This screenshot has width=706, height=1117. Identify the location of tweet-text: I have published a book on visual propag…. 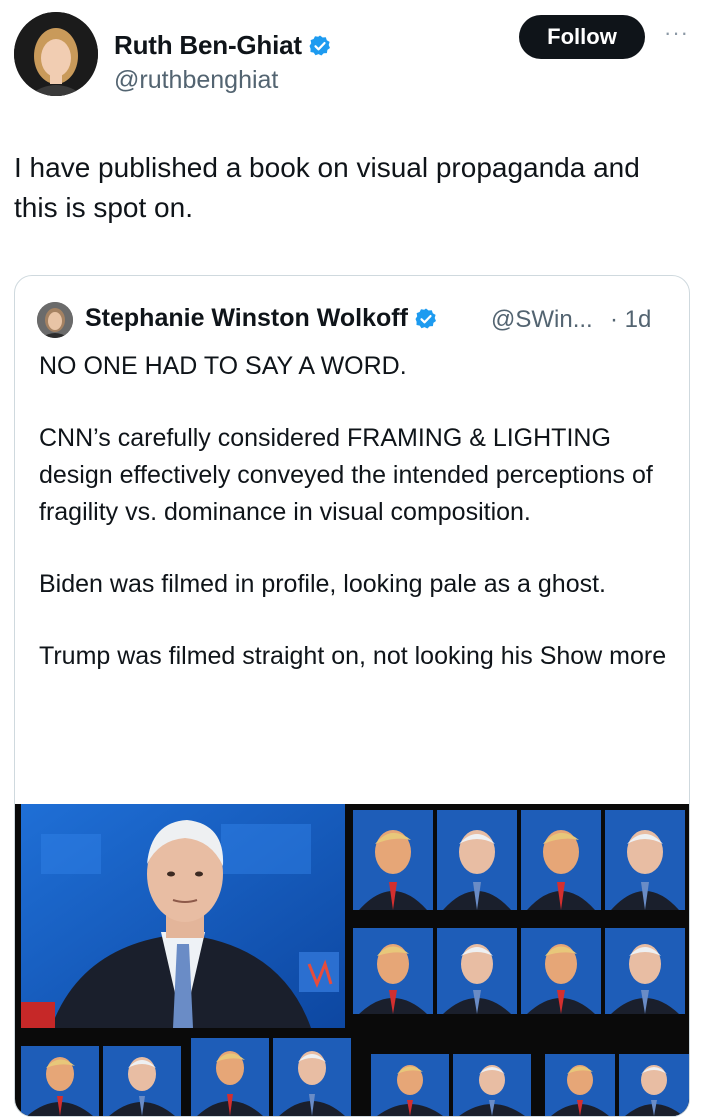
(327, 187).